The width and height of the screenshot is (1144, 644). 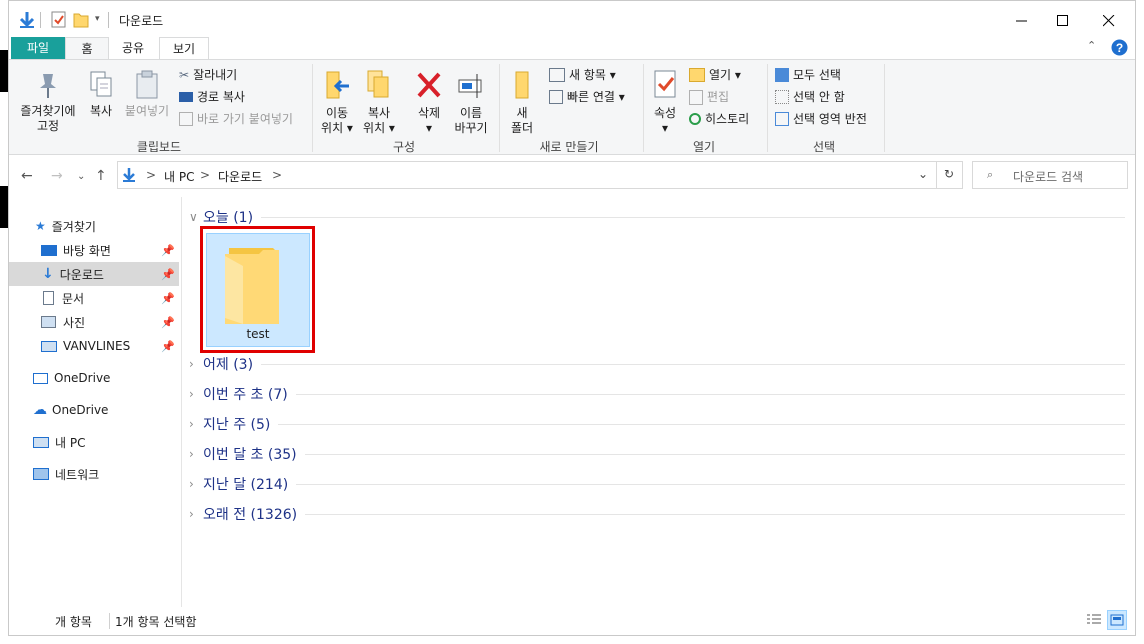 I want to click on minimize-icon, so click(x=1021, y=21).